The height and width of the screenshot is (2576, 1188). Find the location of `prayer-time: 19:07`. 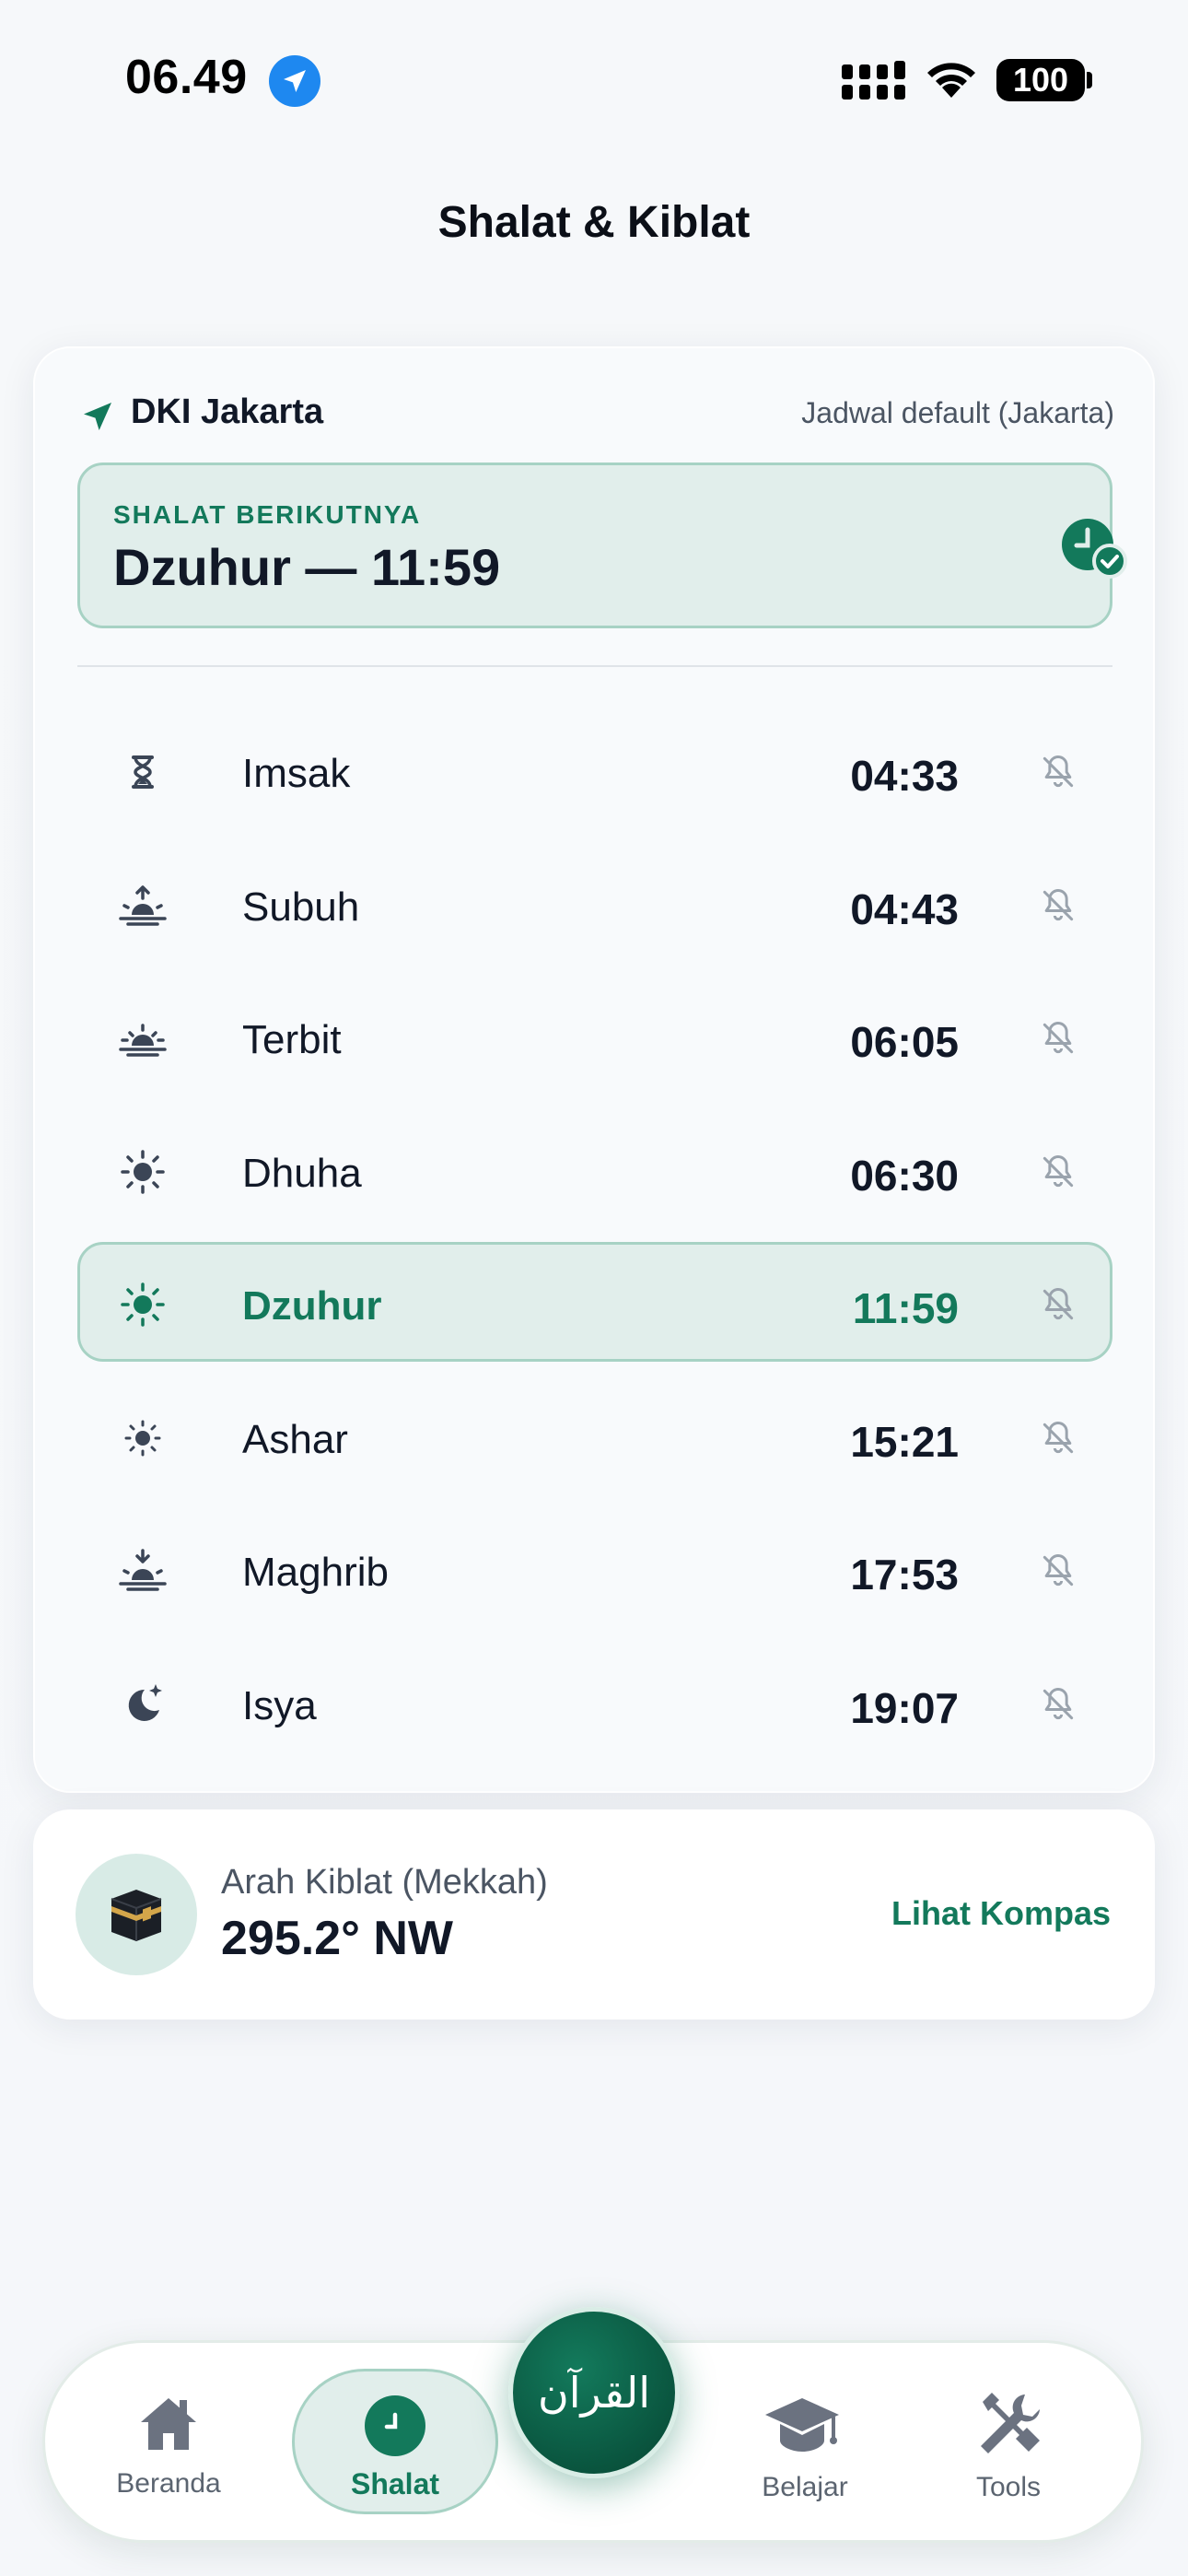

prayer-time: 19:07 is located at coordinates (904, 1707).